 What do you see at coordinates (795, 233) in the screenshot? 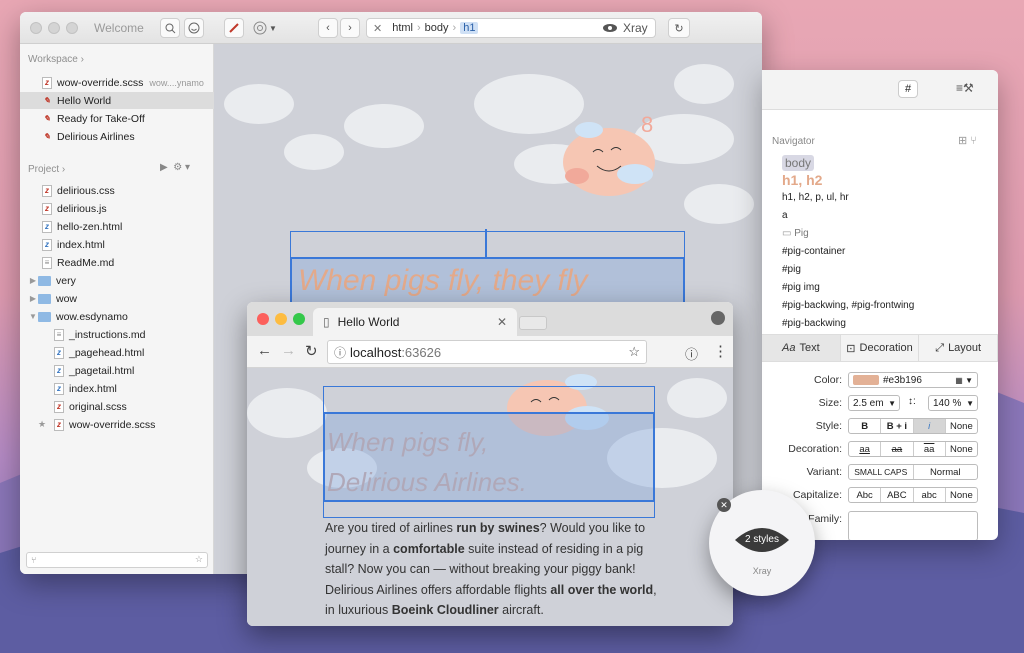
I see `nav-item-pig: ▭ Pig` at bounding box center [795, 233].